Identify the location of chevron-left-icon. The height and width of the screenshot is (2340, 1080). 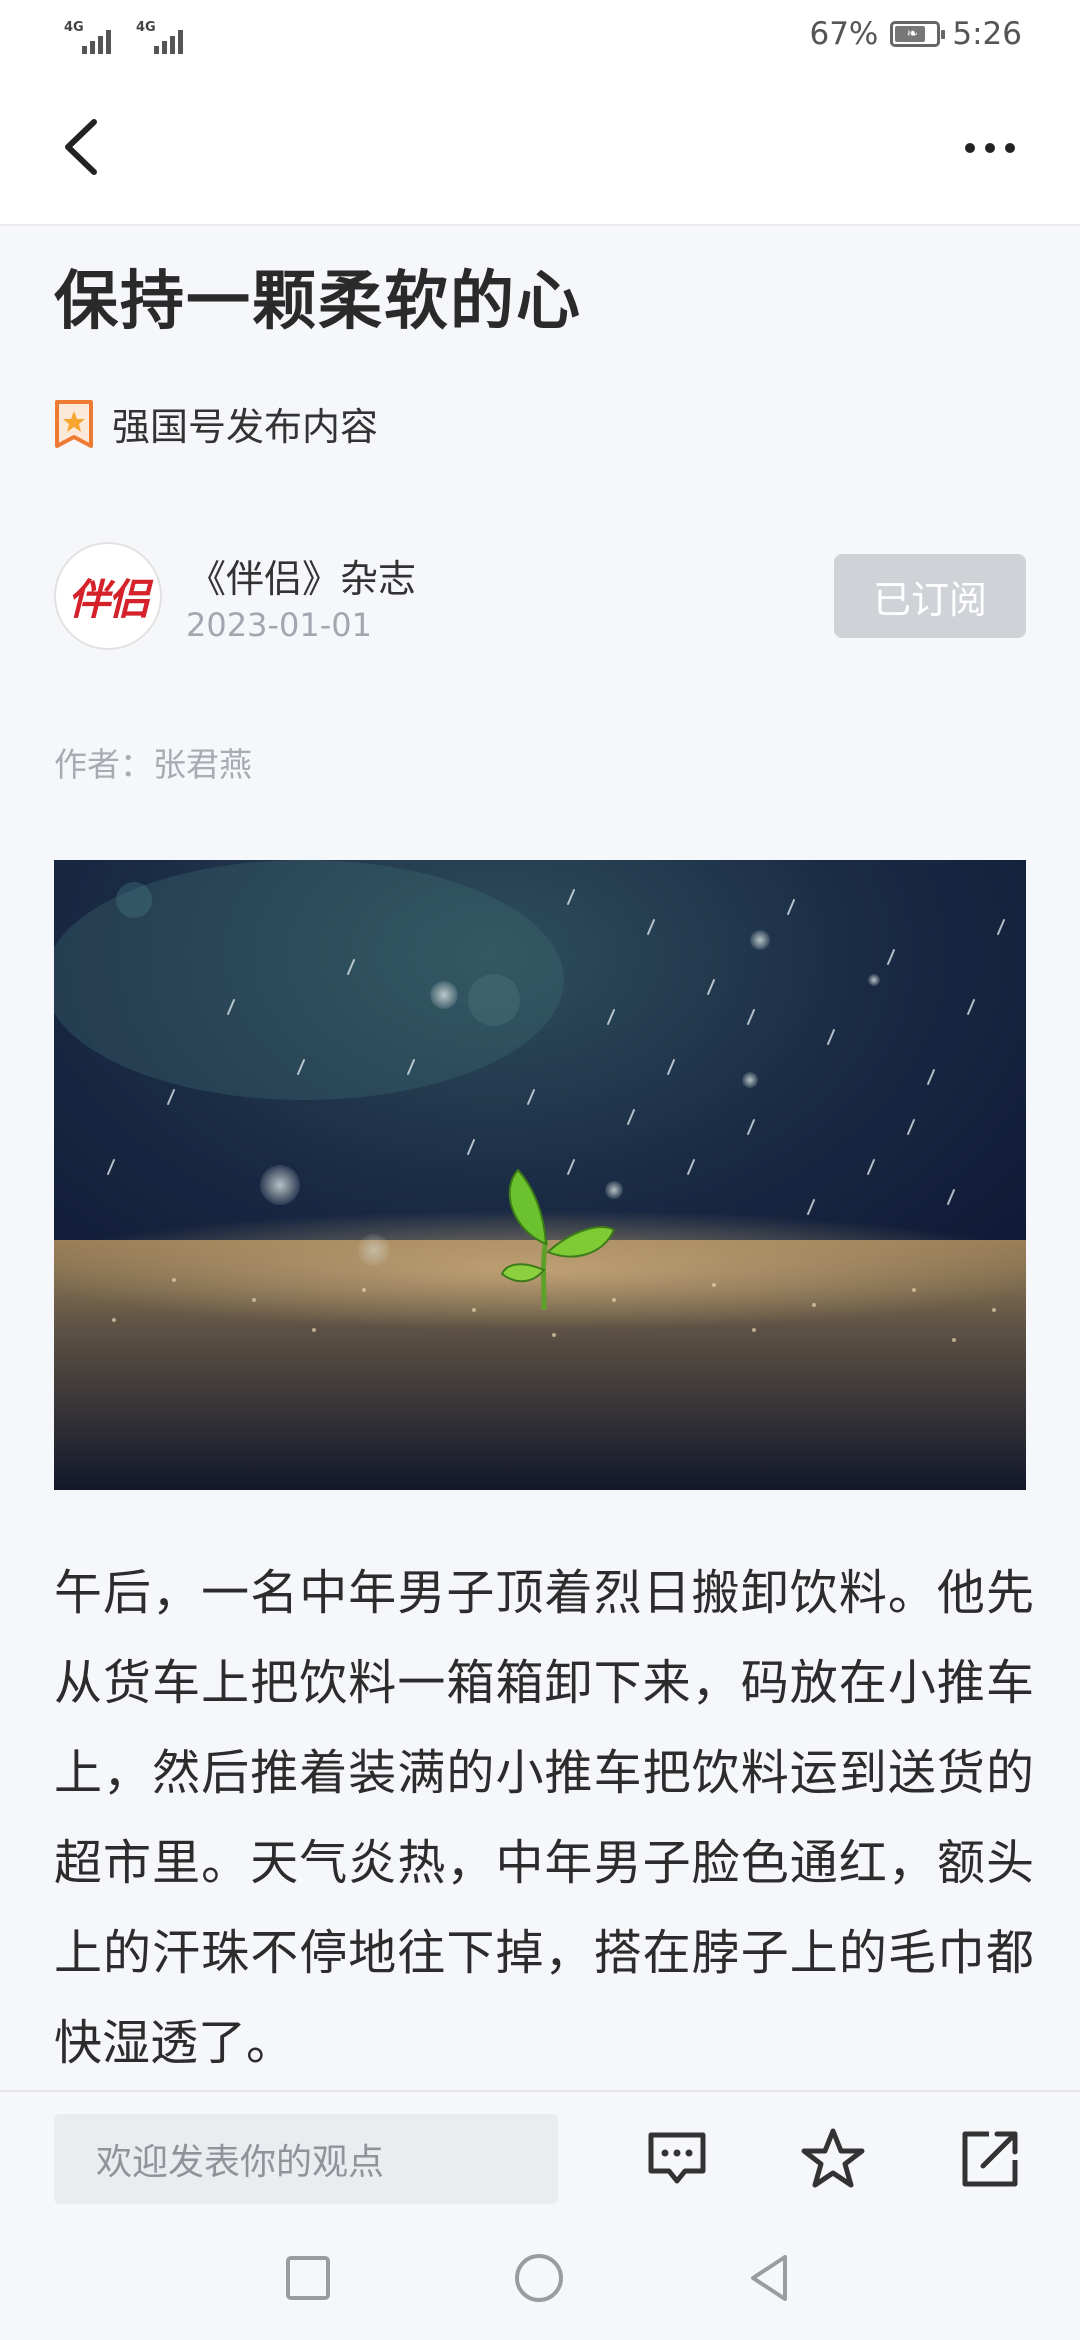
(81, 147).